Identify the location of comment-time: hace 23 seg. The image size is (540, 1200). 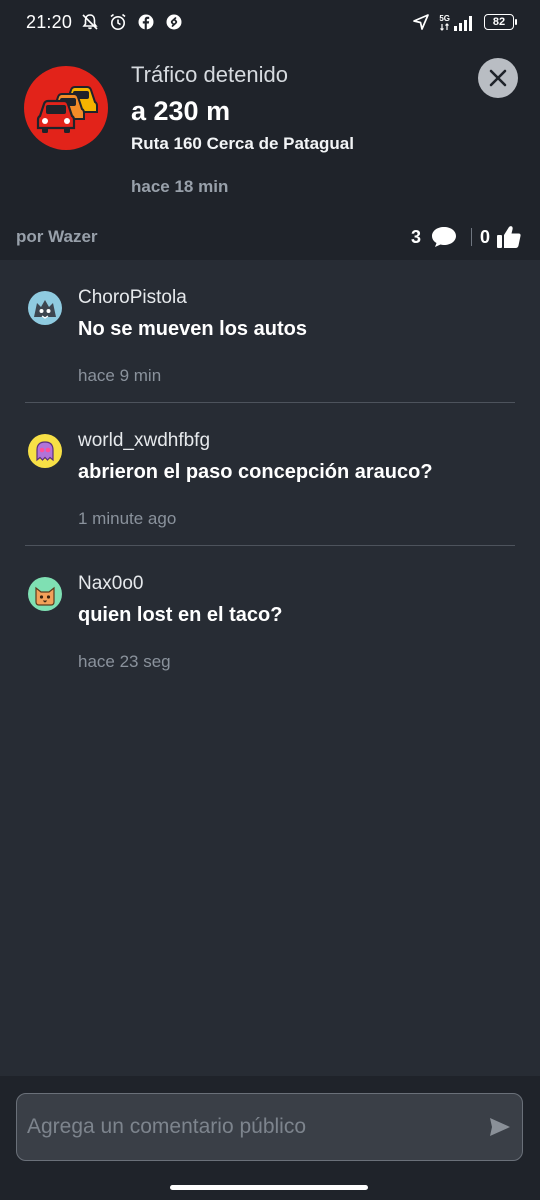
(124, 661).